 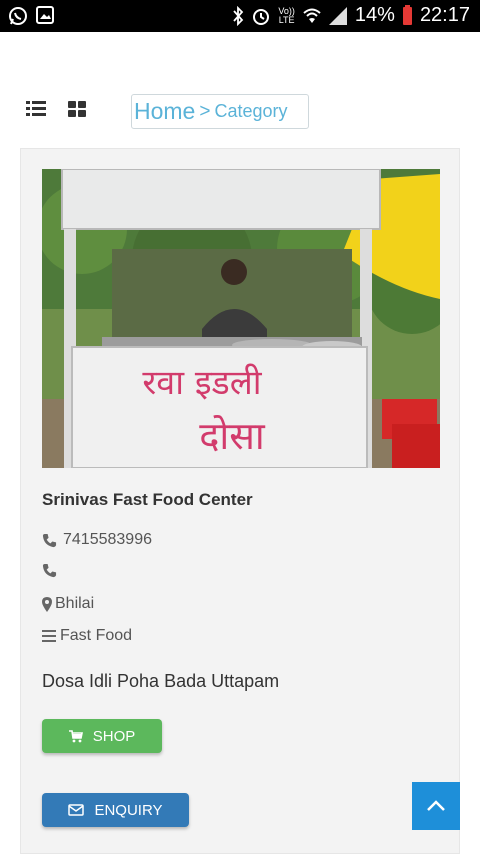 I want to click on breadcrumb-home-link: Home, so click(x=164, y=111).